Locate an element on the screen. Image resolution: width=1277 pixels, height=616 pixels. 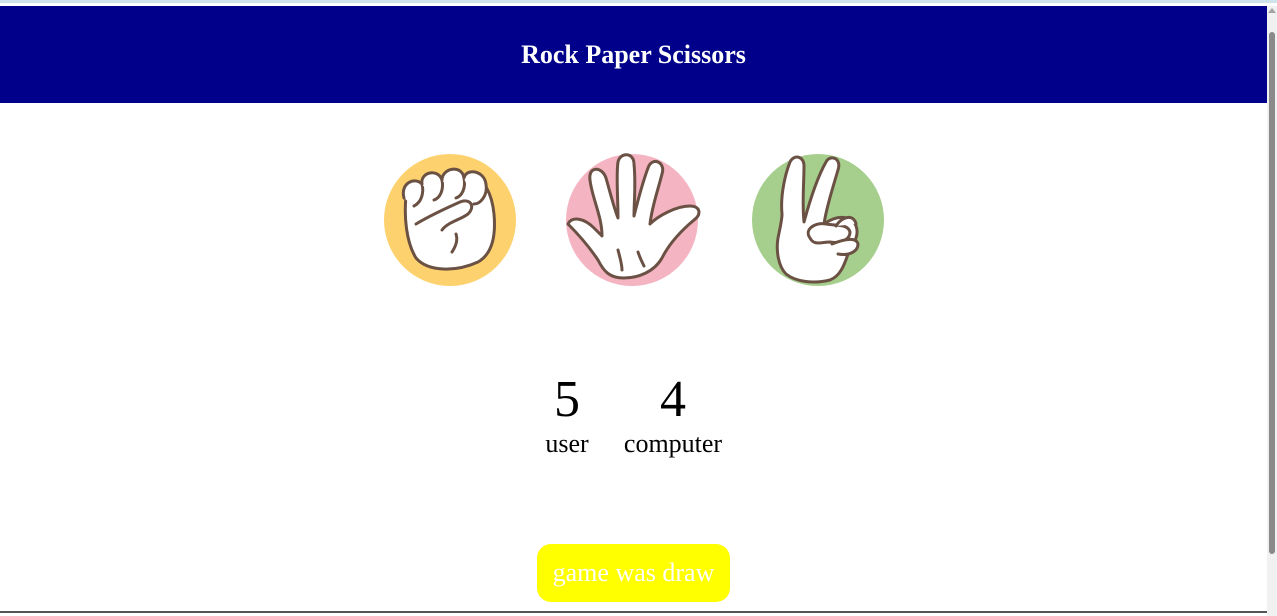
user-score: 5 user is located at coordinates (567, 415).